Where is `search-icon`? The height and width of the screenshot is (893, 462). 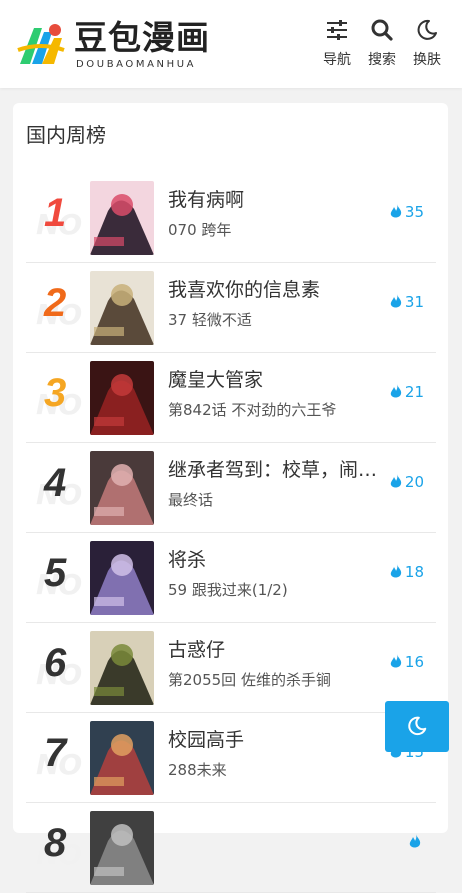
search-icon is located at coordinates (382, 30).